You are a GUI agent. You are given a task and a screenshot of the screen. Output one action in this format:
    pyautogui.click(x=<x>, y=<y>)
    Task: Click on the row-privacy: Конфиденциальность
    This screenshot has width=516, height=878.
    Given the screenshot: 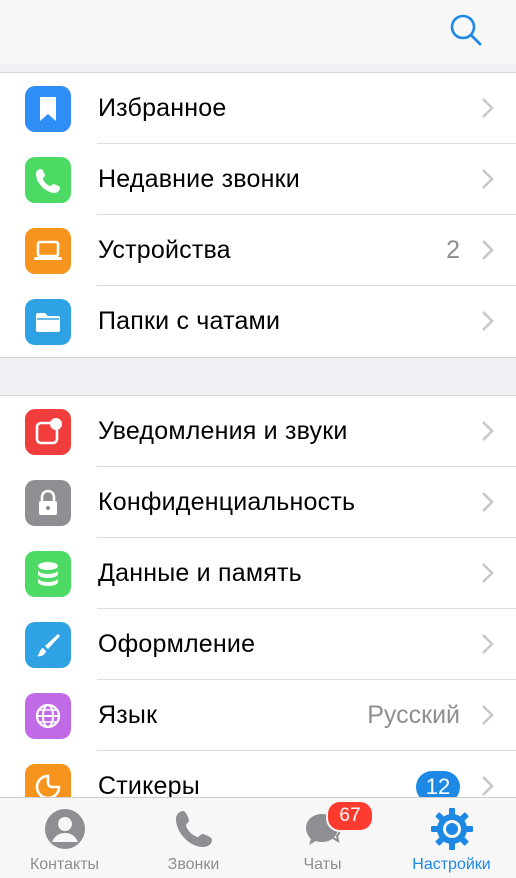 What is the action you would take?
    pyautogui.click(x=258, y=502)
    